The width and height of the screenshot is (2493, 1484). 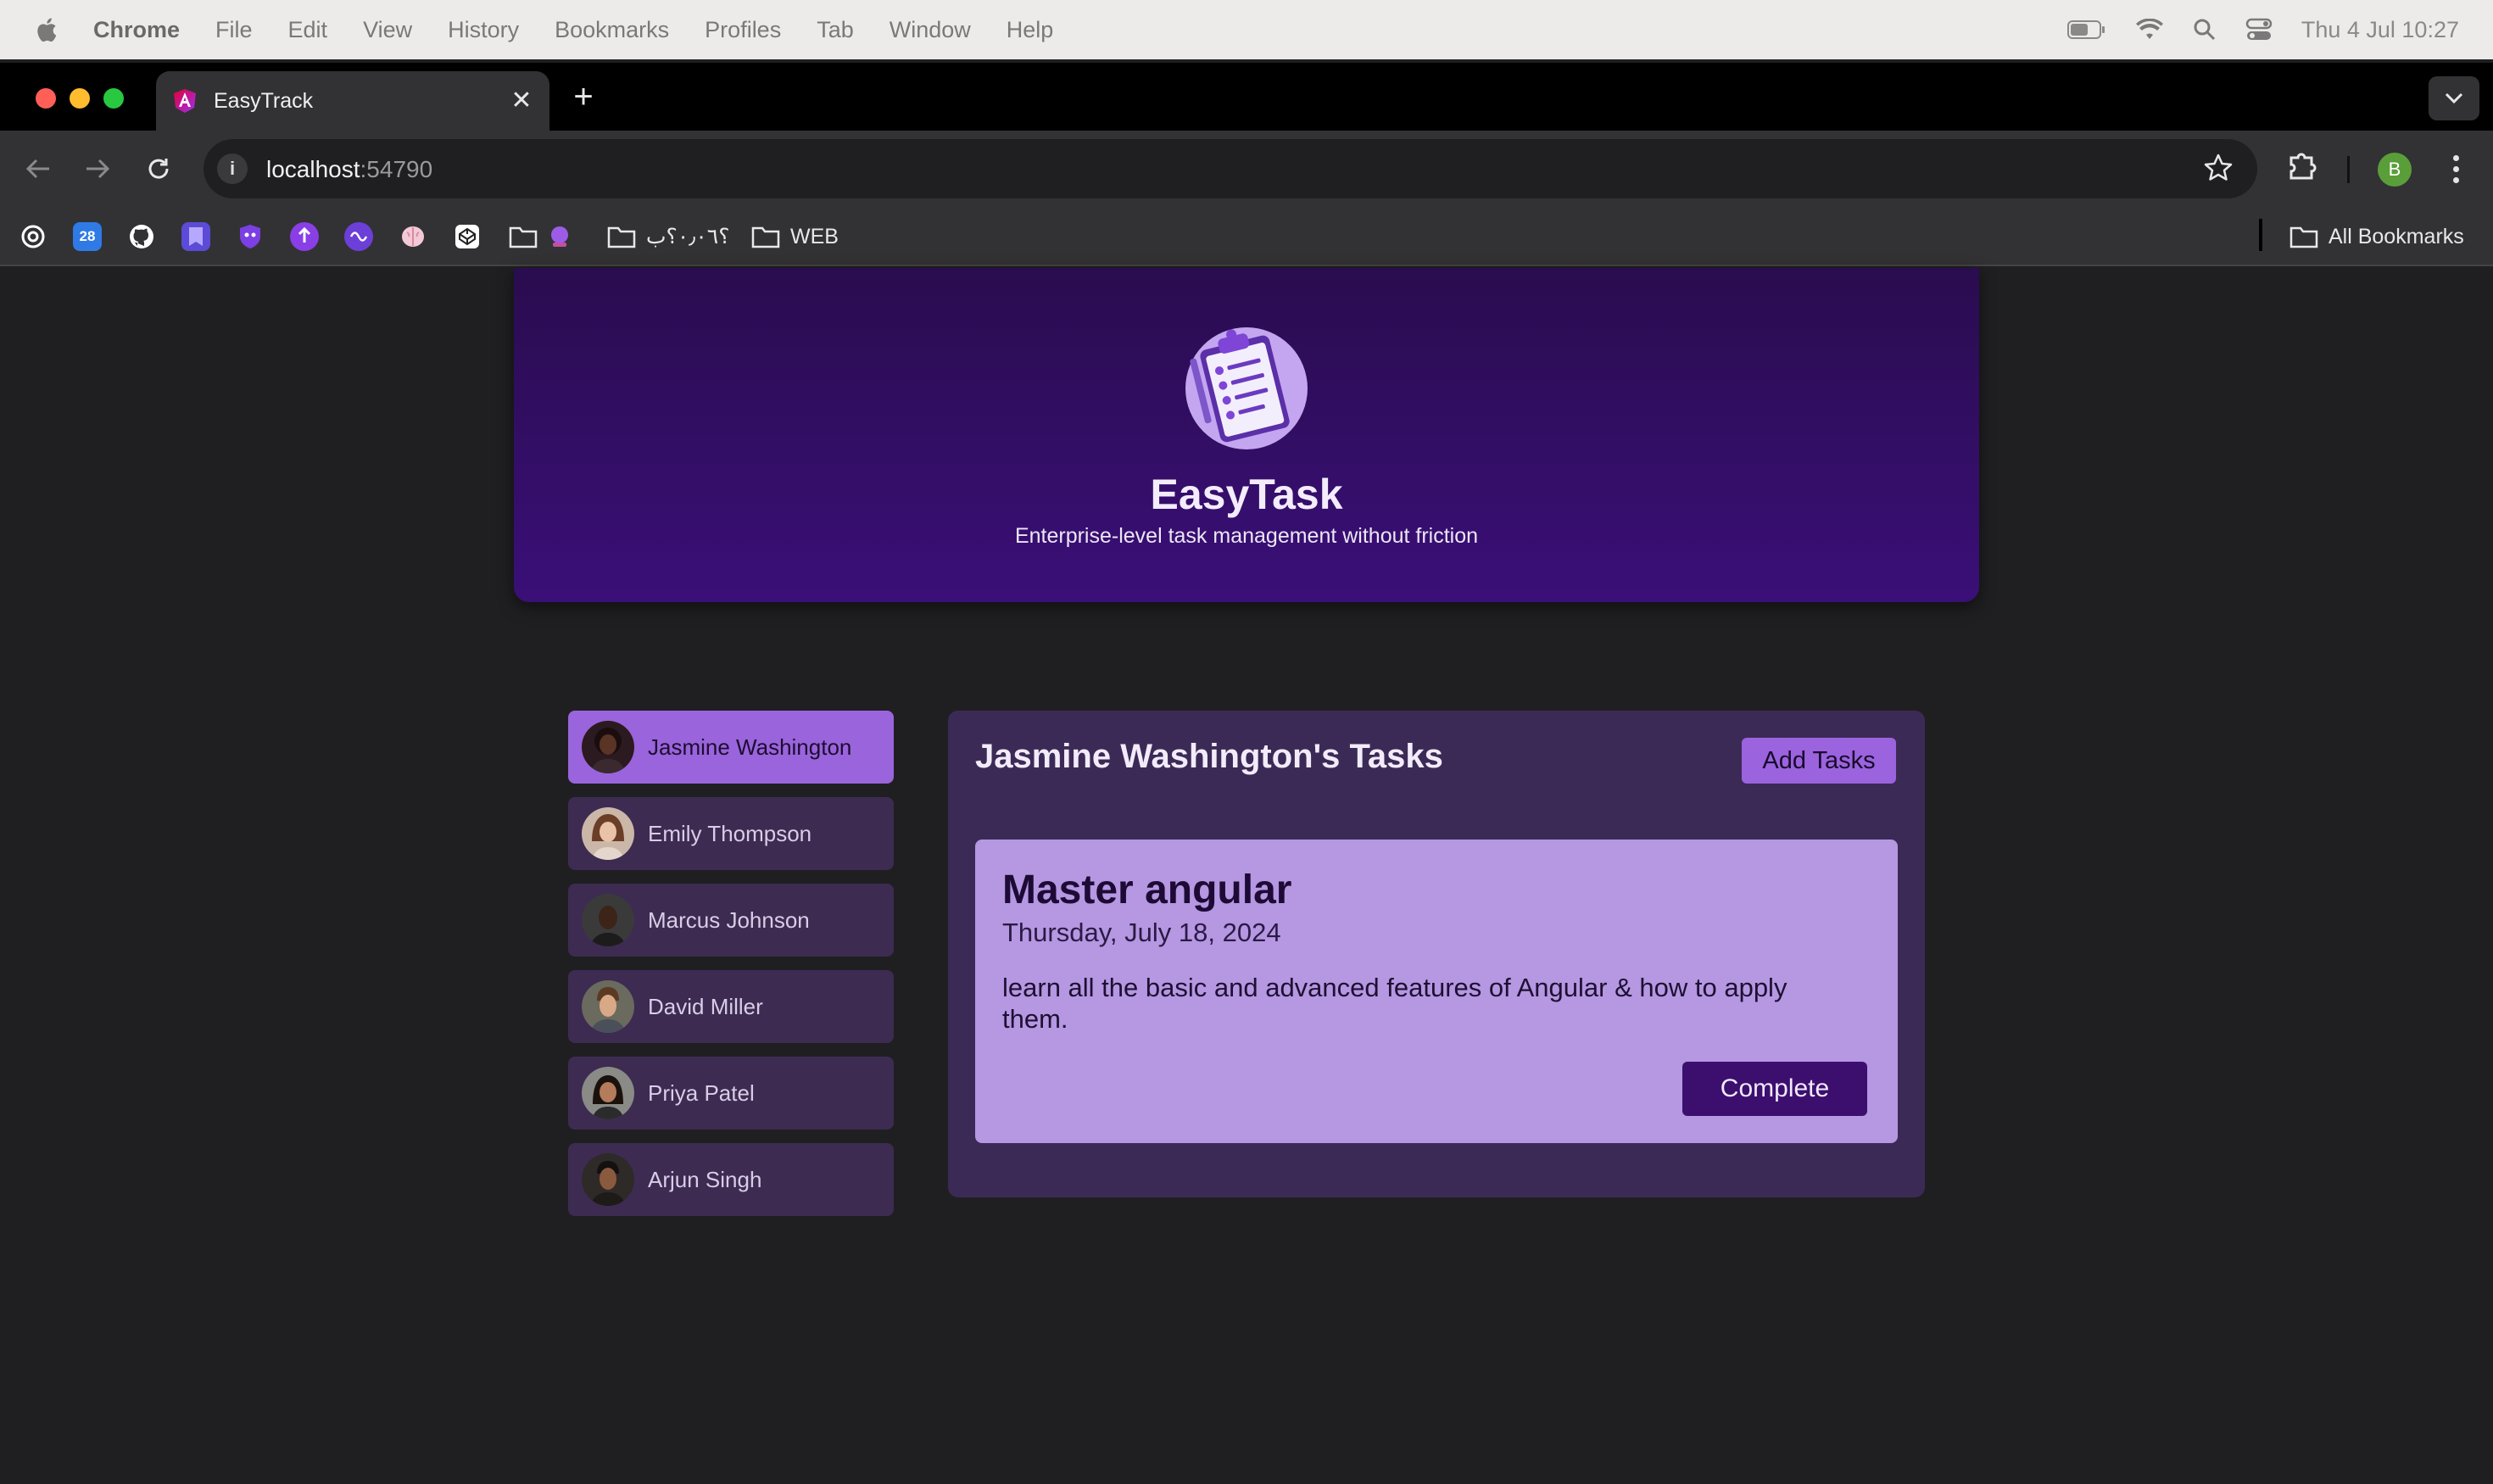 I want to click on user-item-emily-thompson: Emily Thompson, so click(x=731, y=833).